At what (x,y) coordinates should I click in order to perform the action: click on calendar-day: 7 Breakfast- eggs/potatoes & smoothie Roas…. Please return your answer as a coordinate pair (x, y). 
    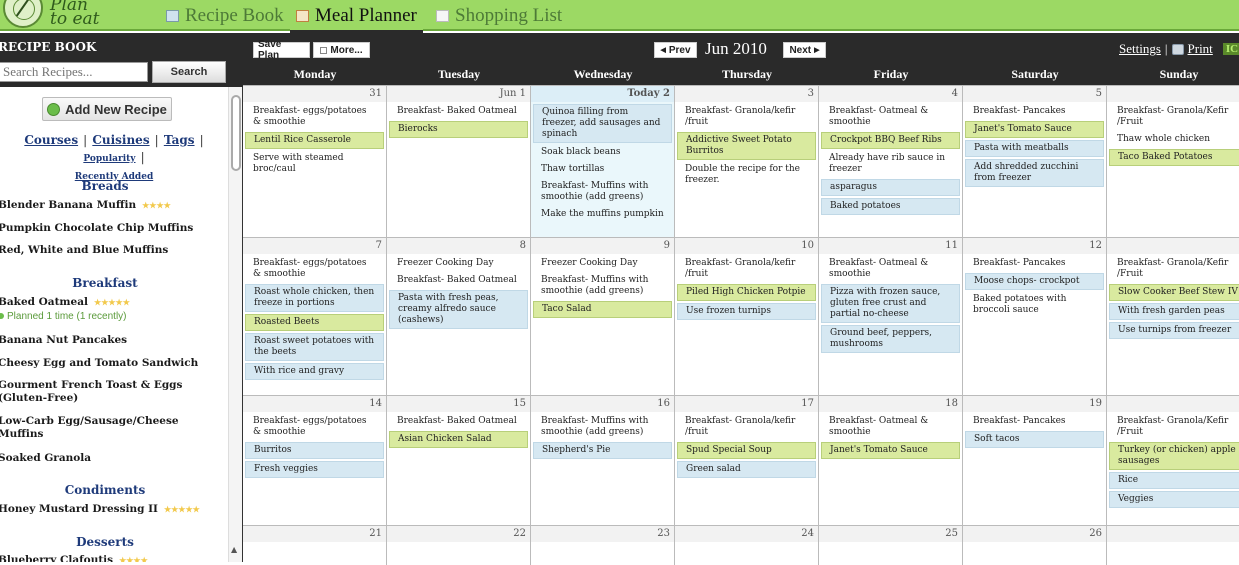
    Looking at the image, I should click on (315, 316).